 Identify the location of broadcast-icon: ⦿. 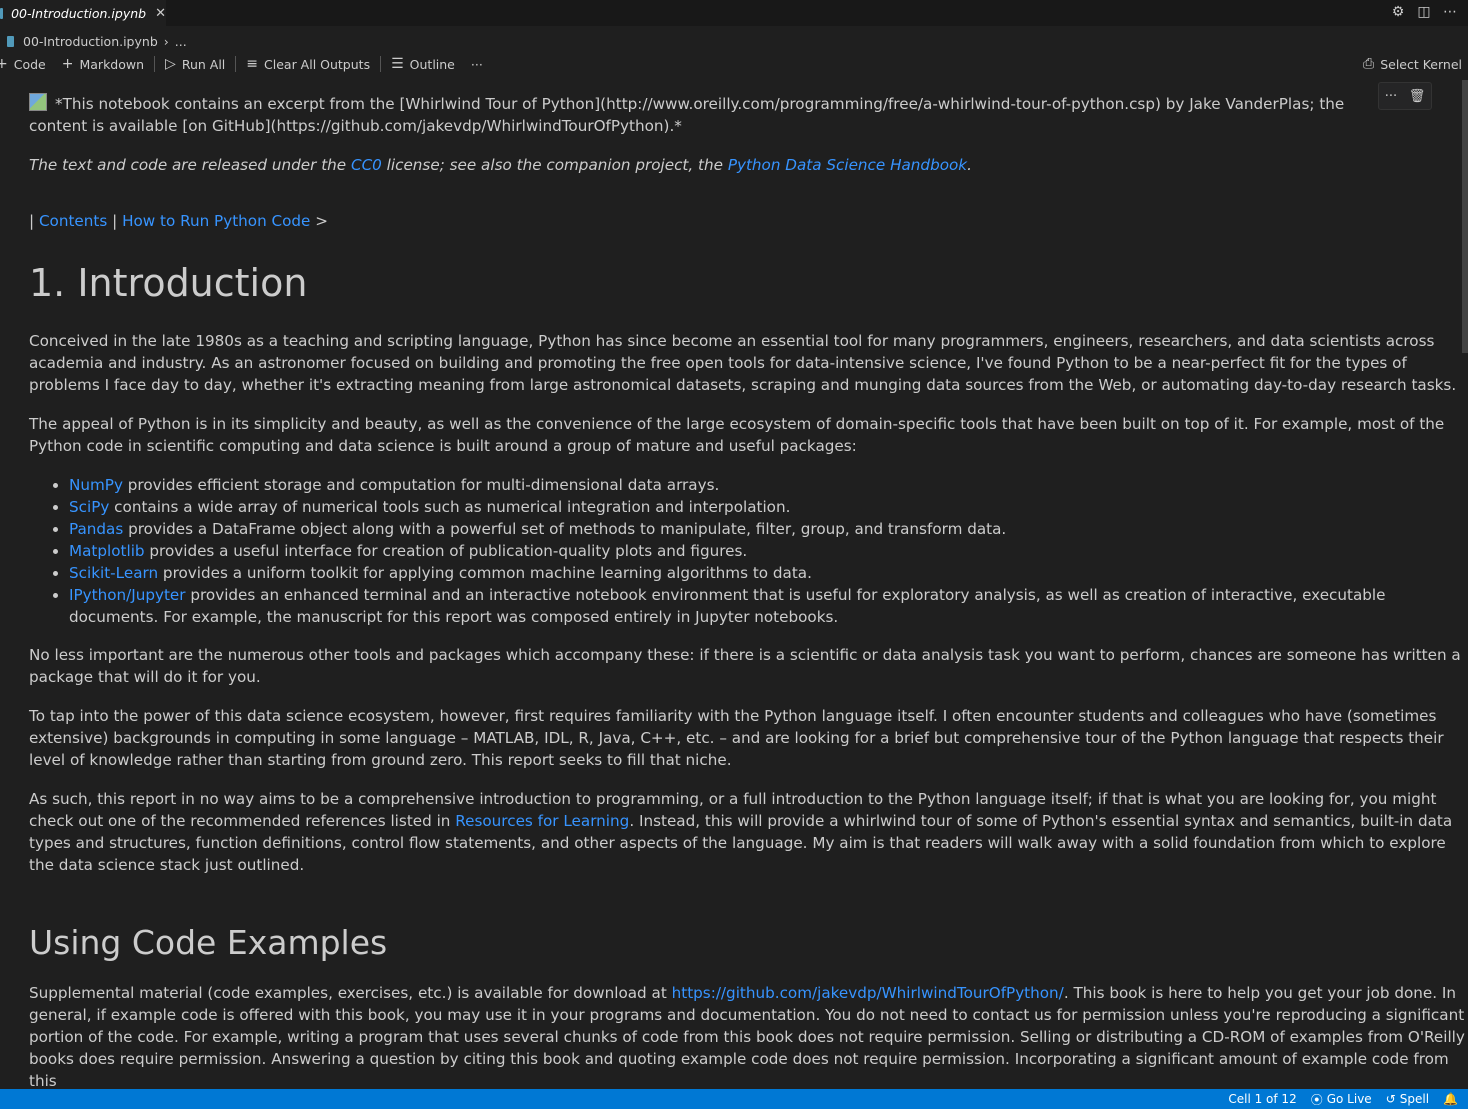
(1316, 1099).